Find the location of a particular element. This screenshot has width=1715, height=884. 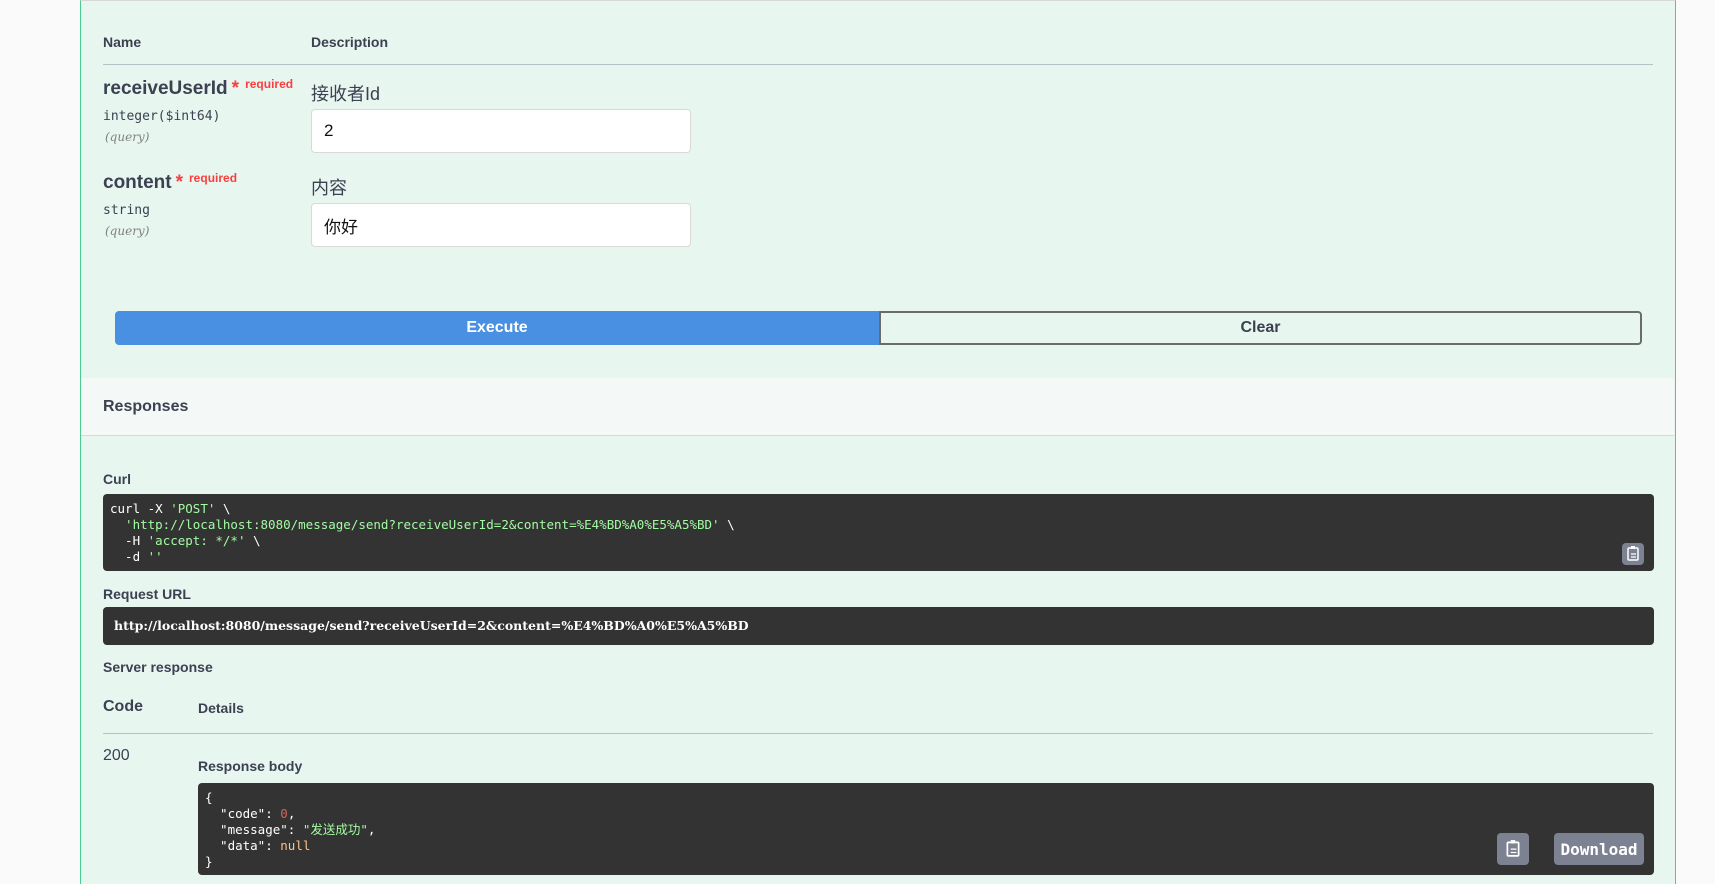

json-key: "data" is located at coordinates (235, 845).